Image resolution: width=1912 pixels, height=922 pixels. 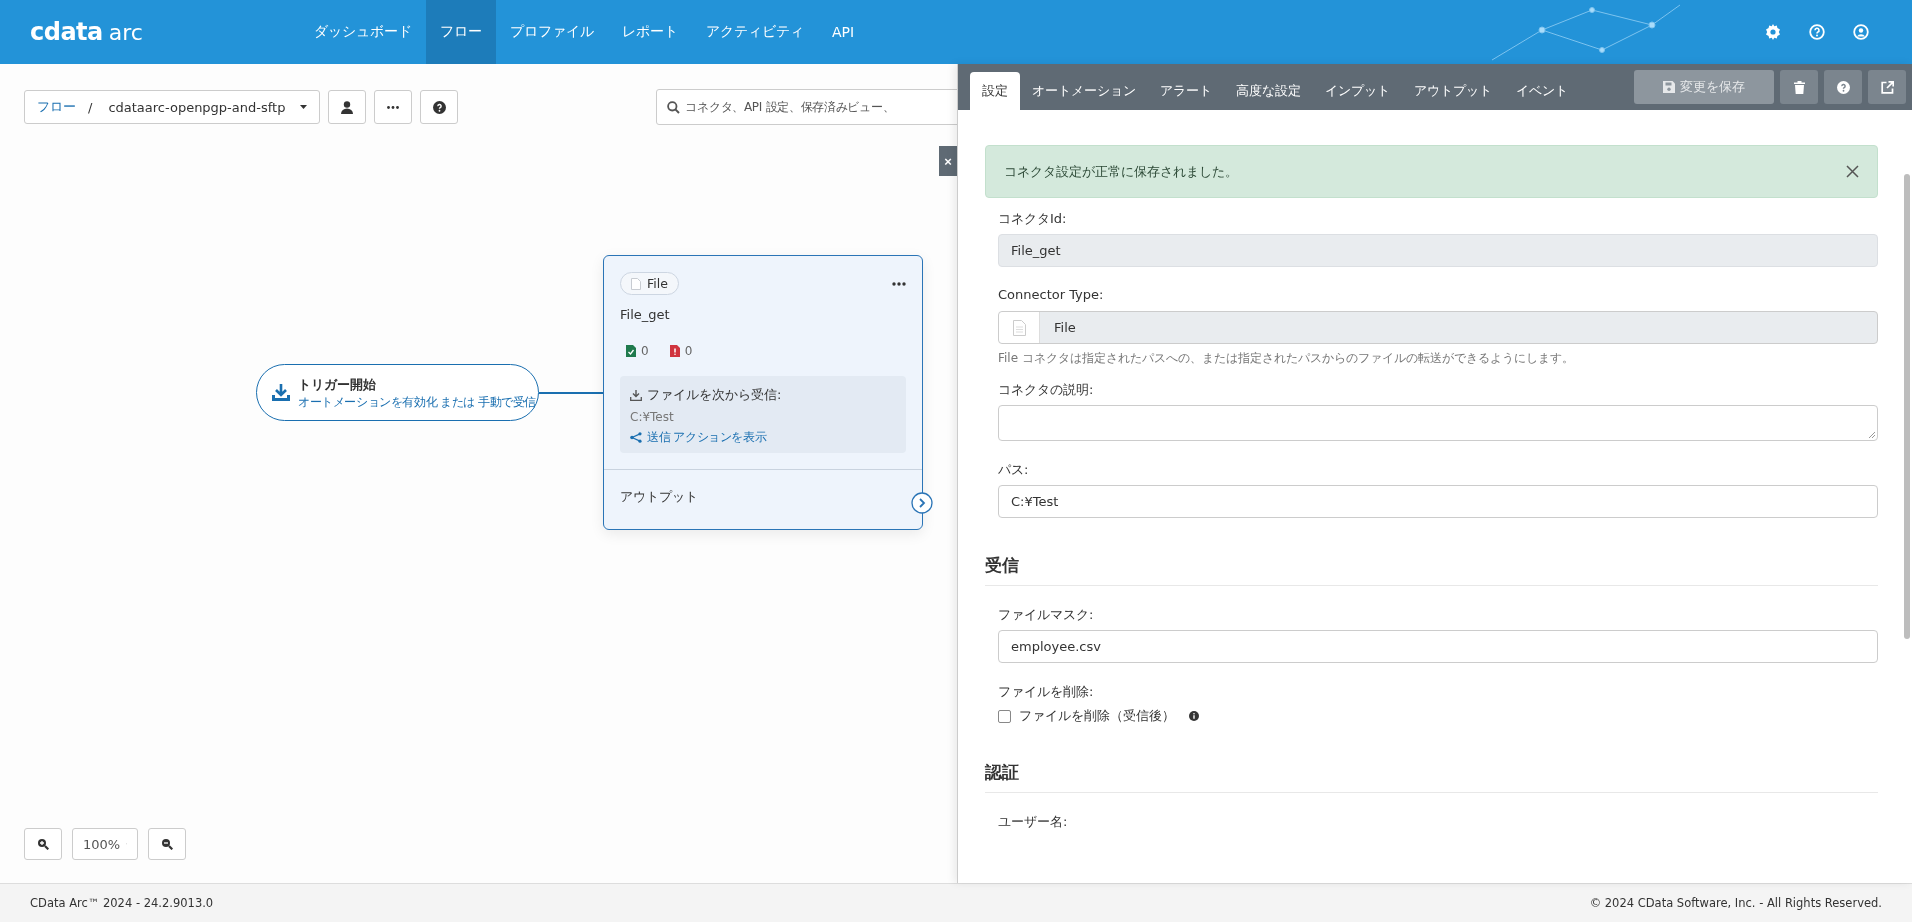 What do you see at coordinates (1735, 903) in the screenshot?
I see `copyright-text: © 2024 CData Software, Inc. - All Rights Reserved.` at bounding box center [1735, 903].